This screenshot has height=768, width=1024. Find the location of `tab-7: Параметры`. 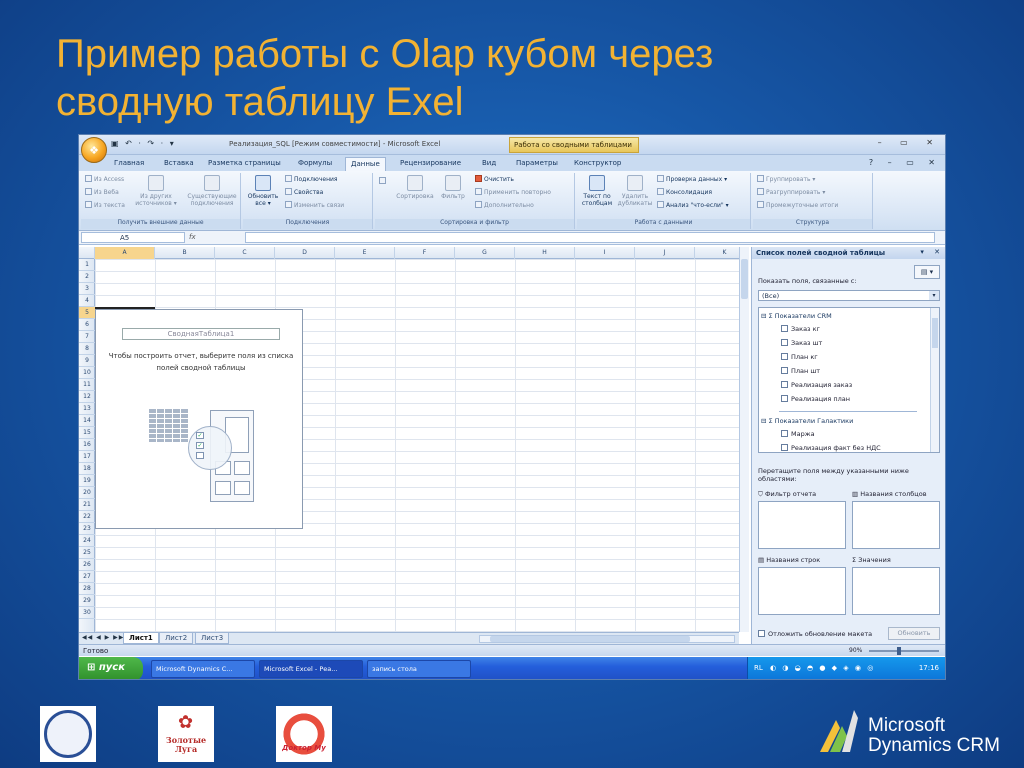

tab-7: Параметры is located at coordinates (537, 164).